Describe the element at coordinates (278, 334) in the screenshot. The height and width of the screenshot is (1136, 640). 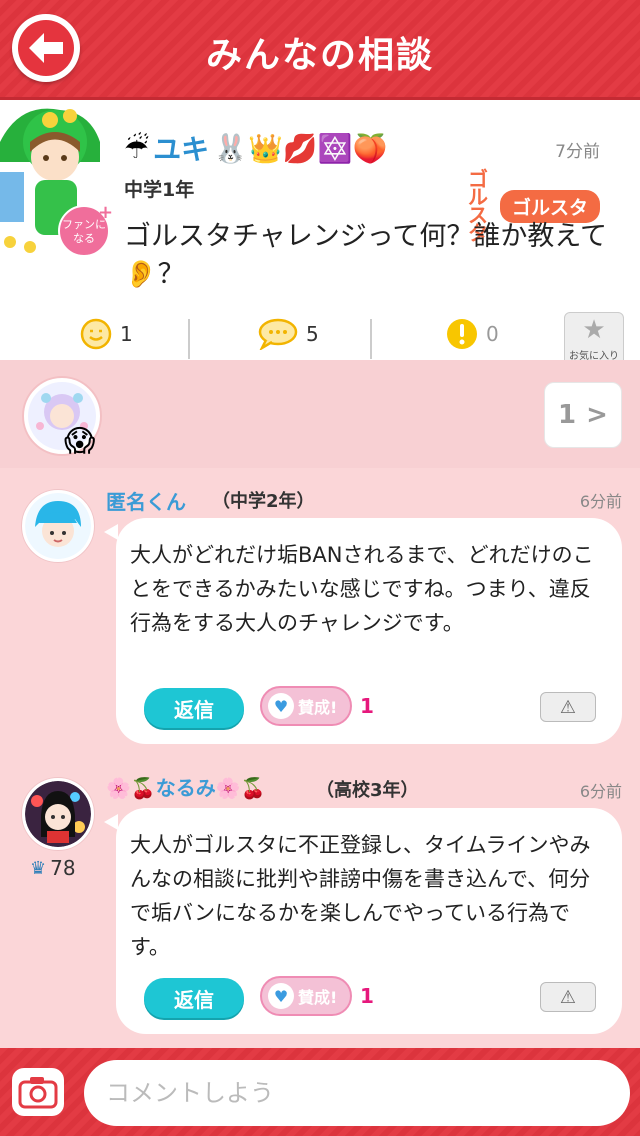
I see `speech-bubble-icon` at that location.